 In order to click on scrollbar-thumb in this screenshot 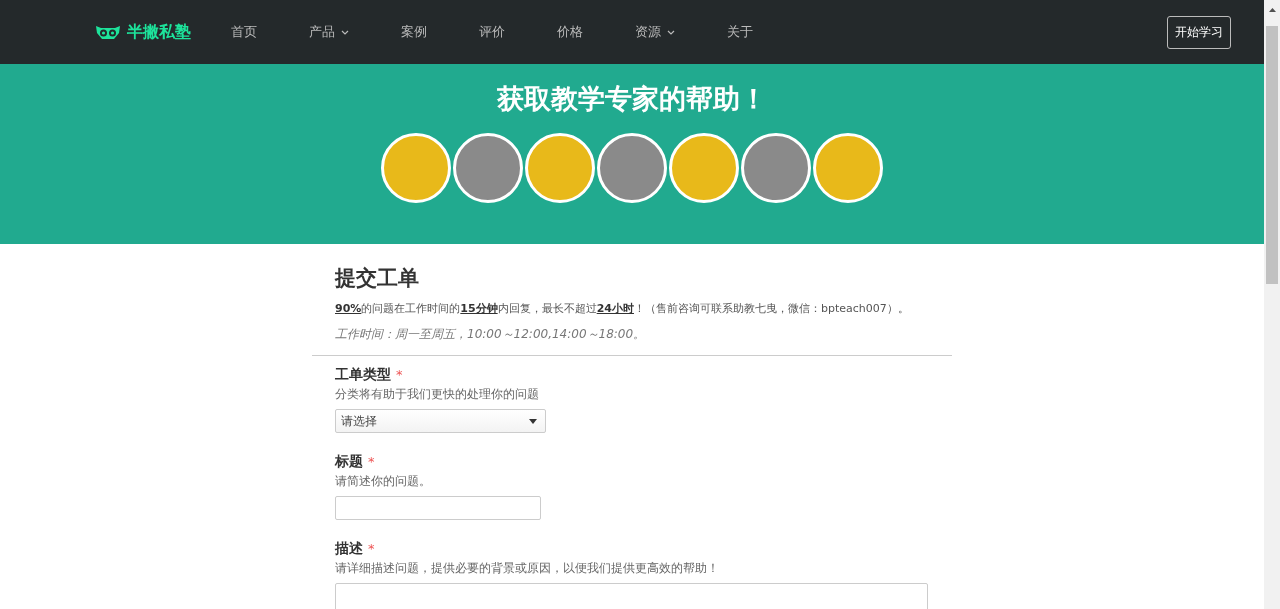, I will do `click(1272, 155)`.